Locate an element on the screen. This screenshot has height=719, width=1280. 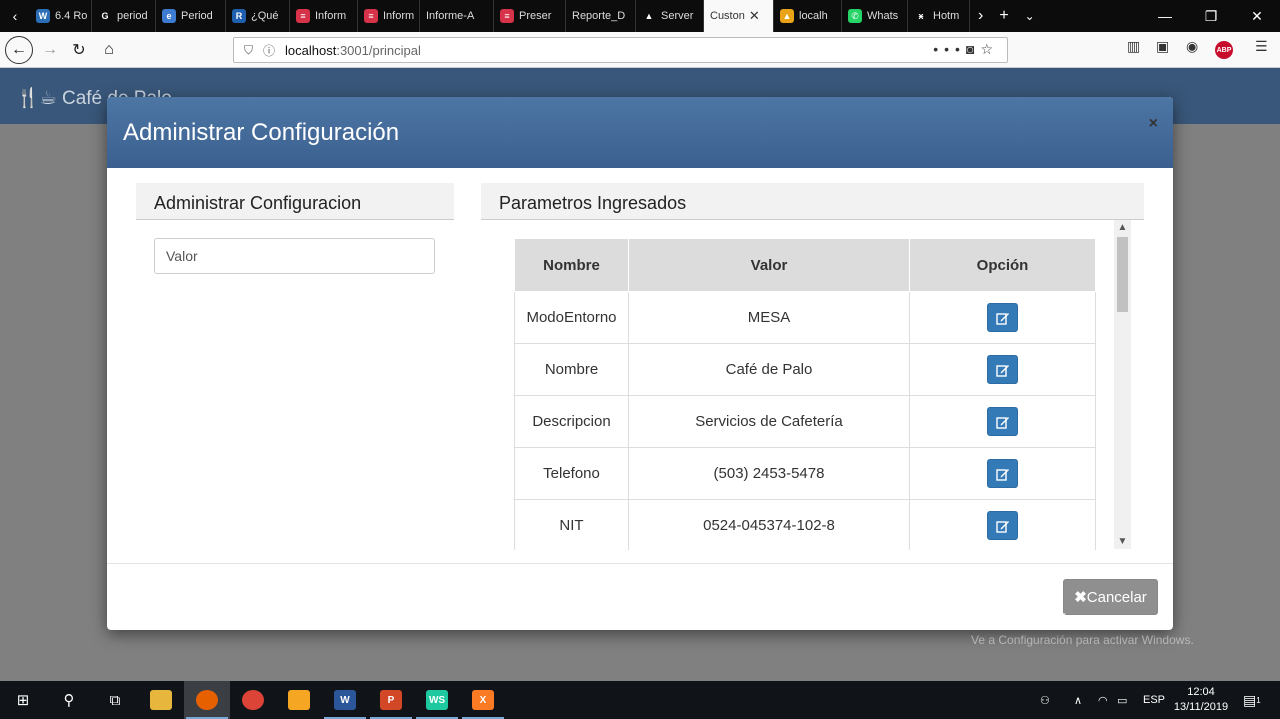
cell-valor: Servicios de Cafetería is located at coordinates (769, 421).